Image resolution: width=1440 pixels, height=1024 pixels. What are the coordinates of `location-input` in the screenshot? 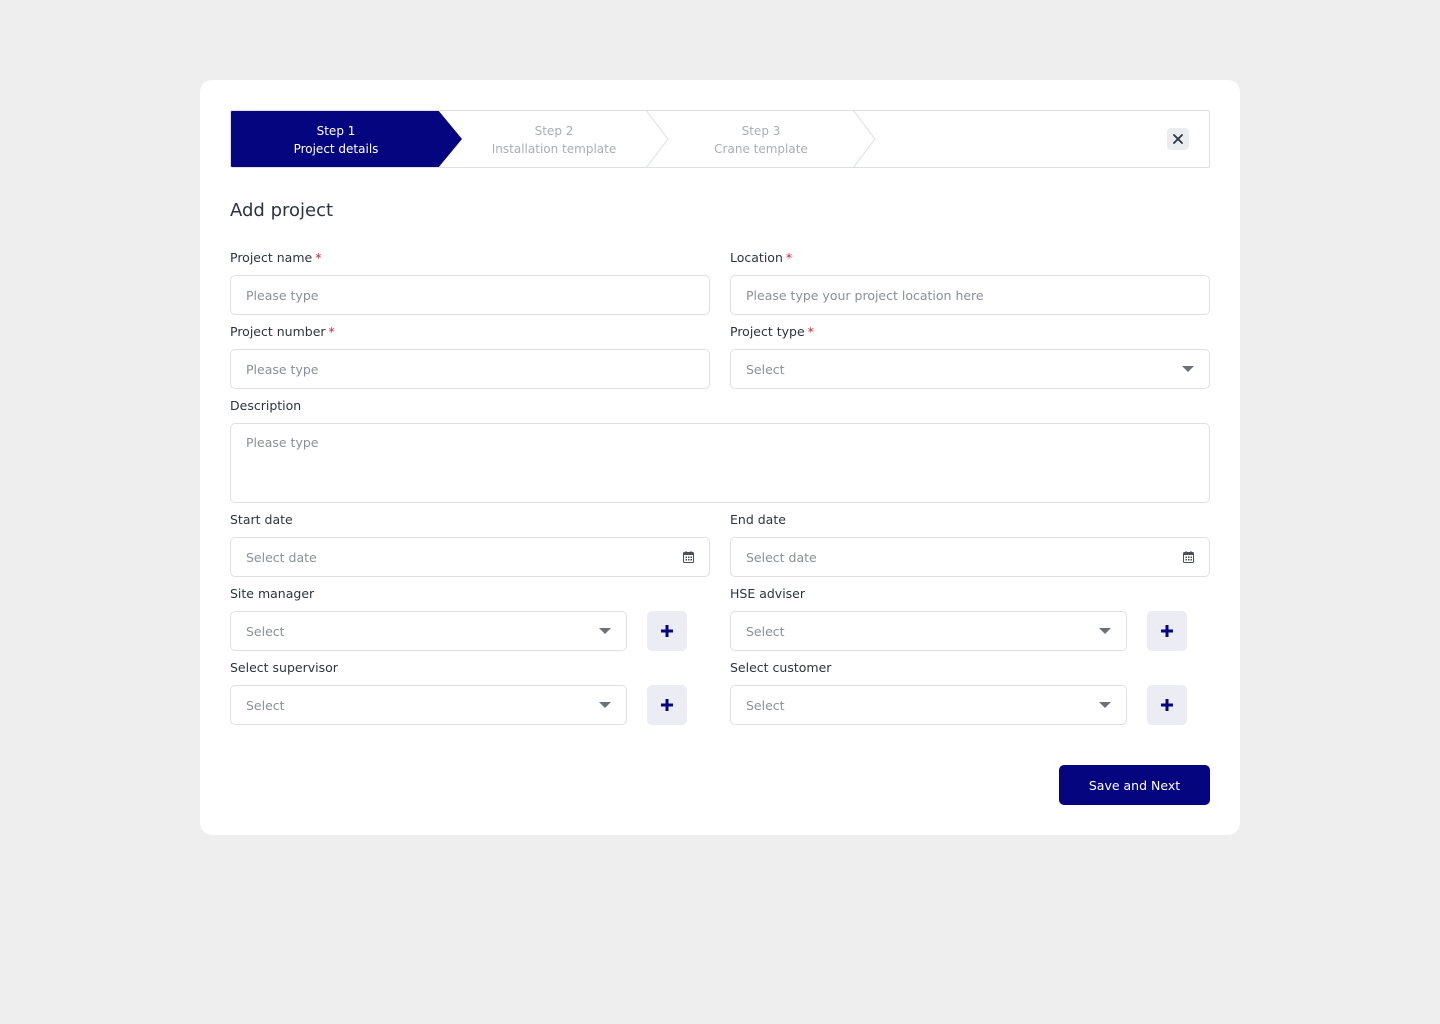 It's located at (970, 295).